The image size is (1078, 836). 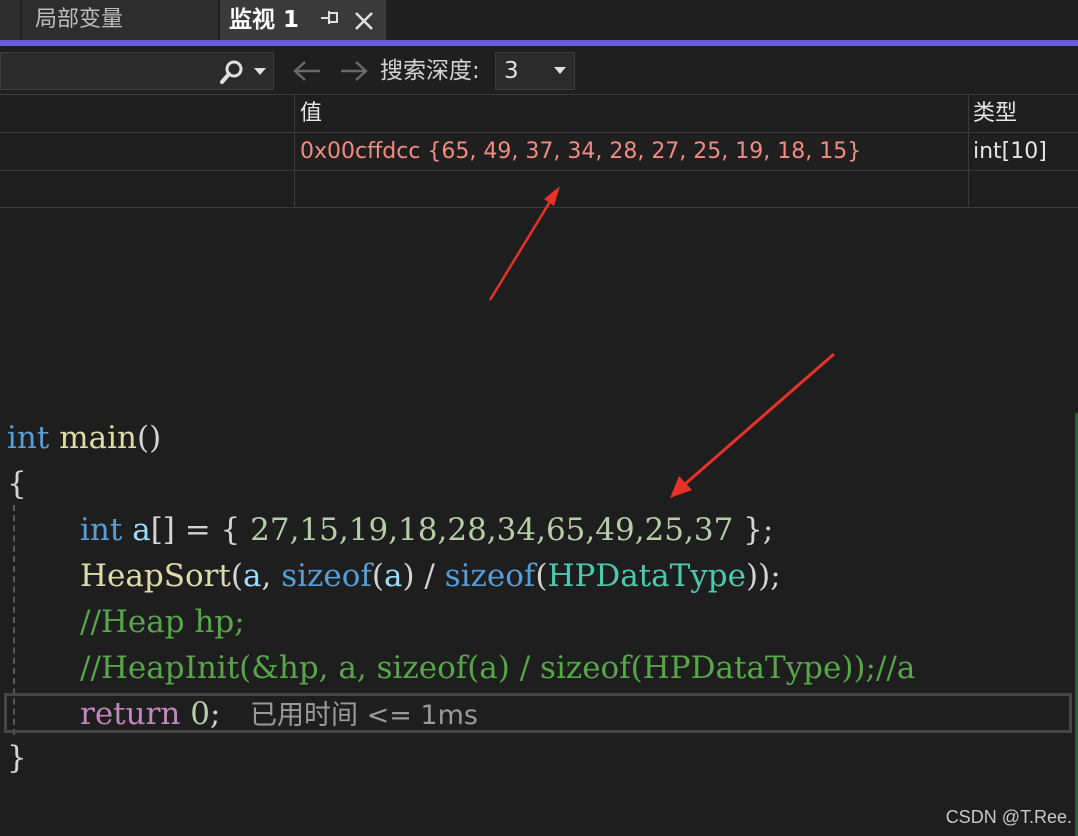 I want to click on token-punctuation: ;, so click(x=215, y=714).